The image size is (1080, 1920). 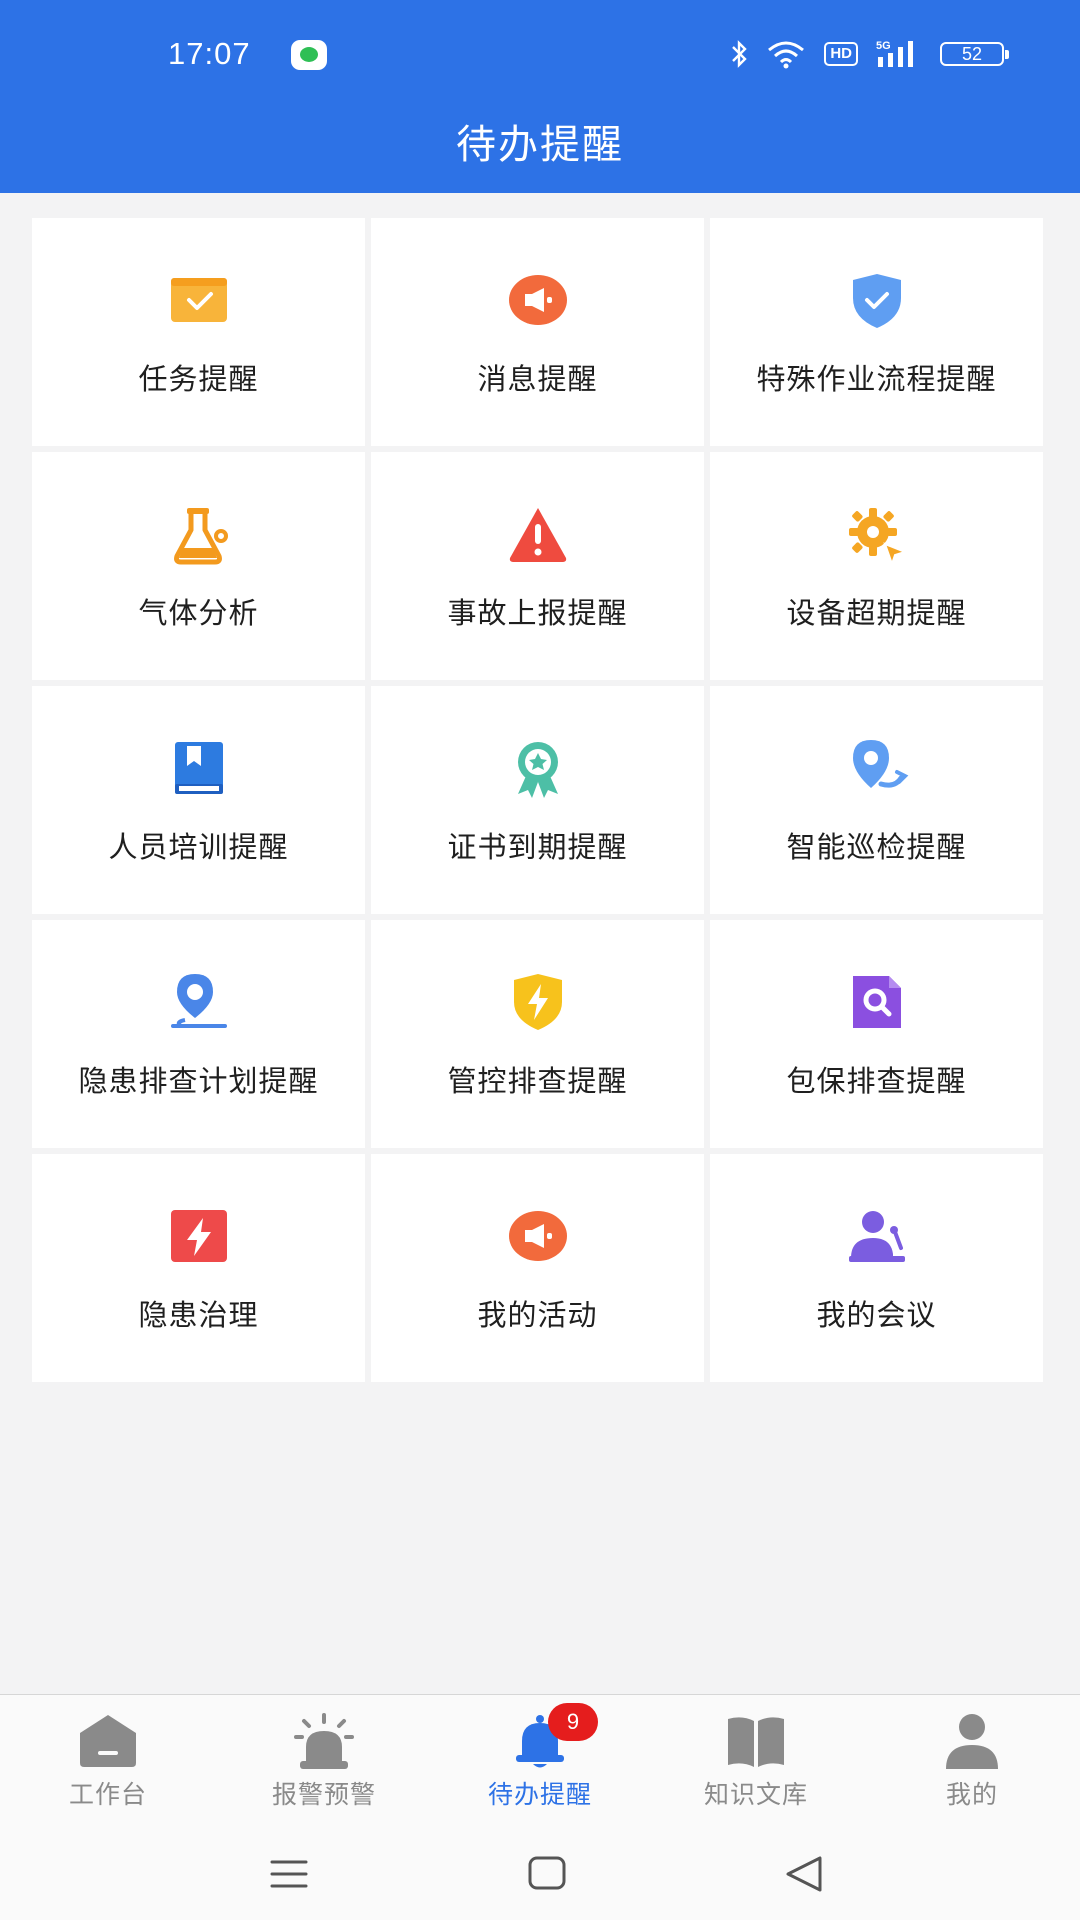 I want to click on alarm-icon, so click(x=324, y=1741).